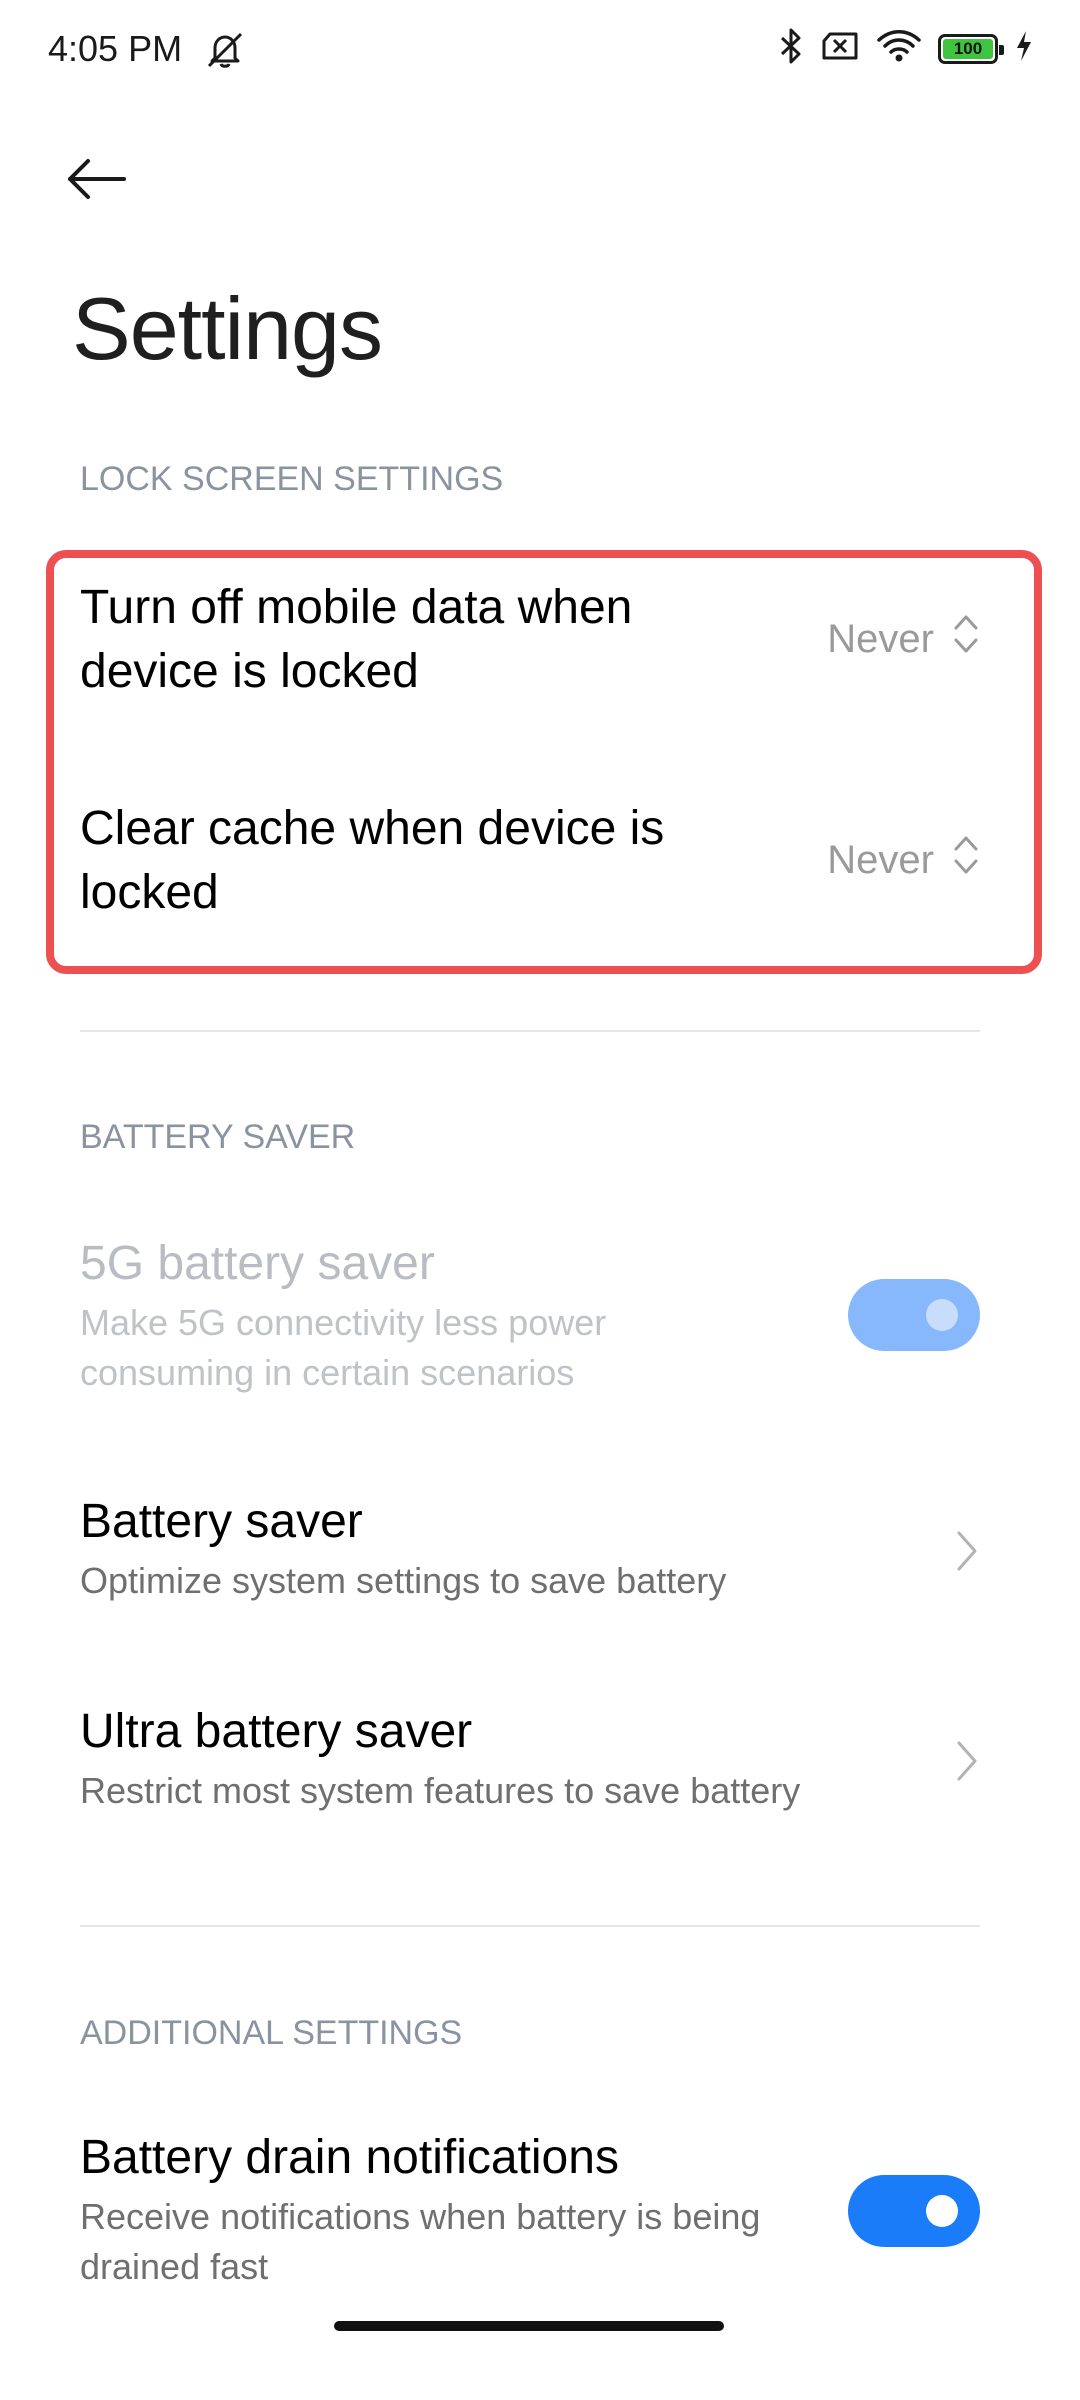 The height and width of the screenshot is (2400, 1080). Describe the element at coordinates (349, 2157) in the screenshot. I see `setting-title: Battery drain notifications` at that location.